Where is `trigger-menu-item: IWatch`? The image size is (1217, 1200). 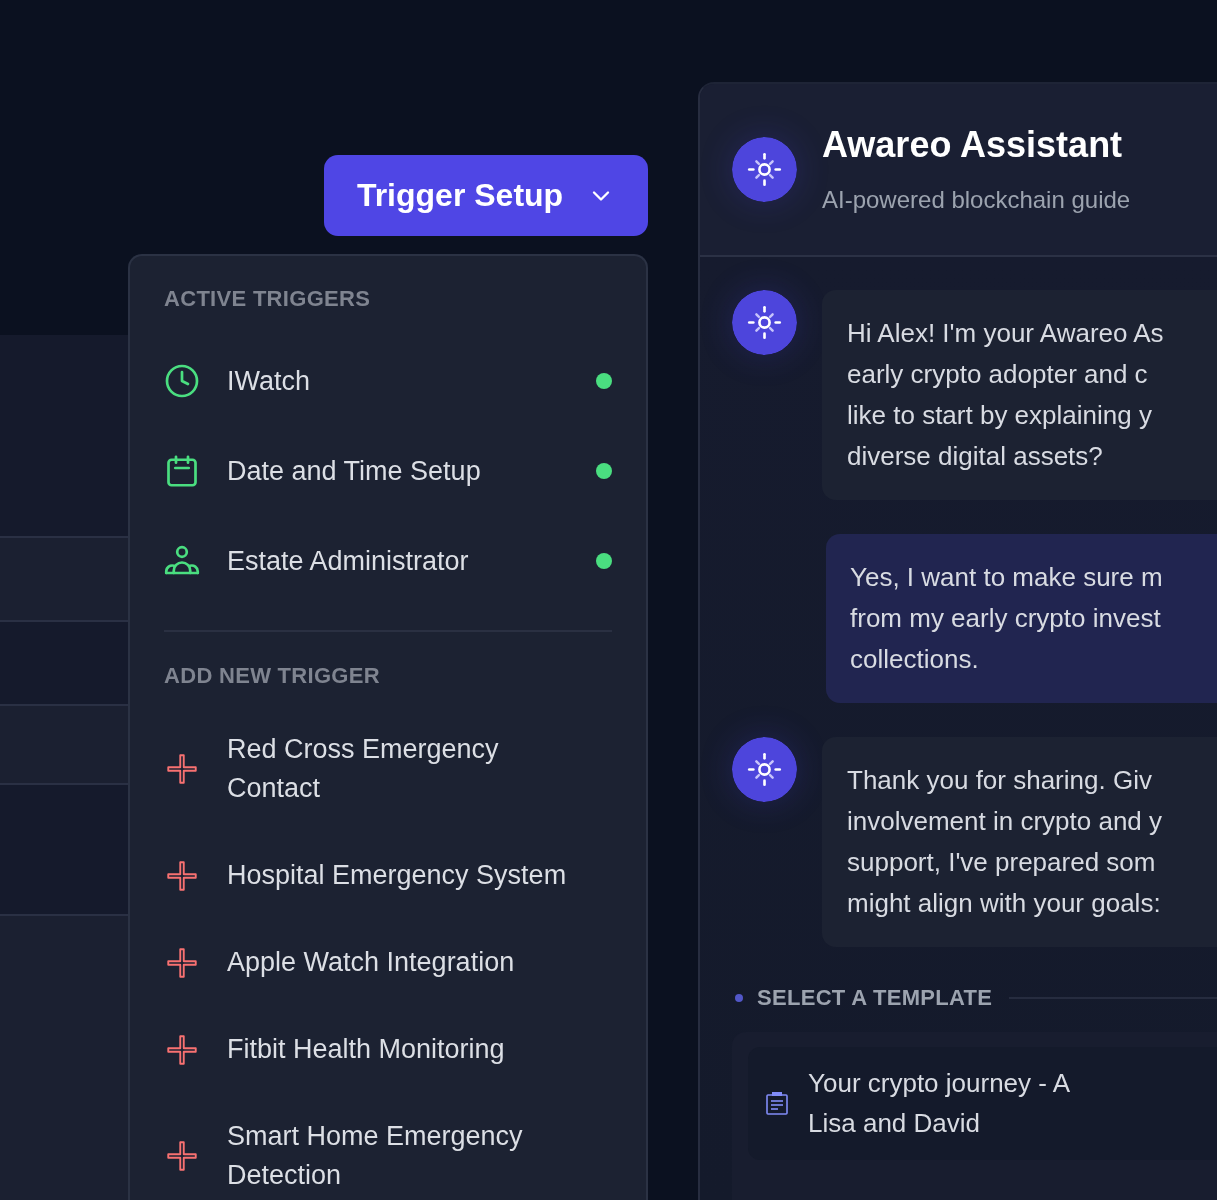
trigger-menu-item: IWatch is located at coordinates (237, 381).